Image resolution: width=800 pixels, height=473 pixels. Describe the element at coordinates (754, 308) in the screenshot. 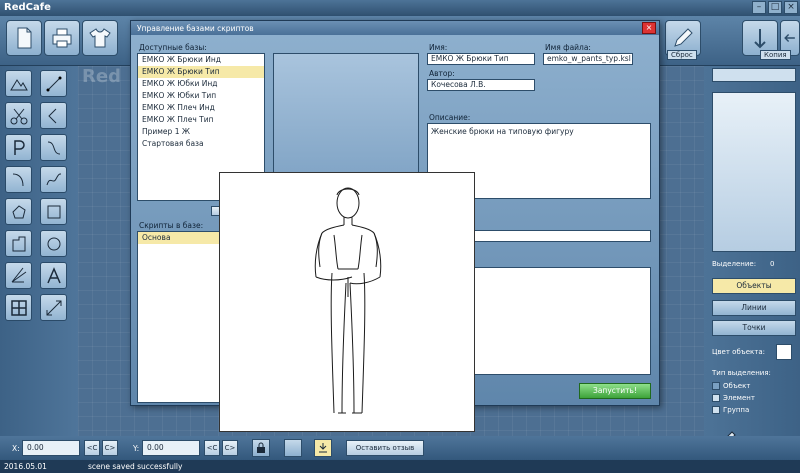

I see `lines-button: Линии` at that location.